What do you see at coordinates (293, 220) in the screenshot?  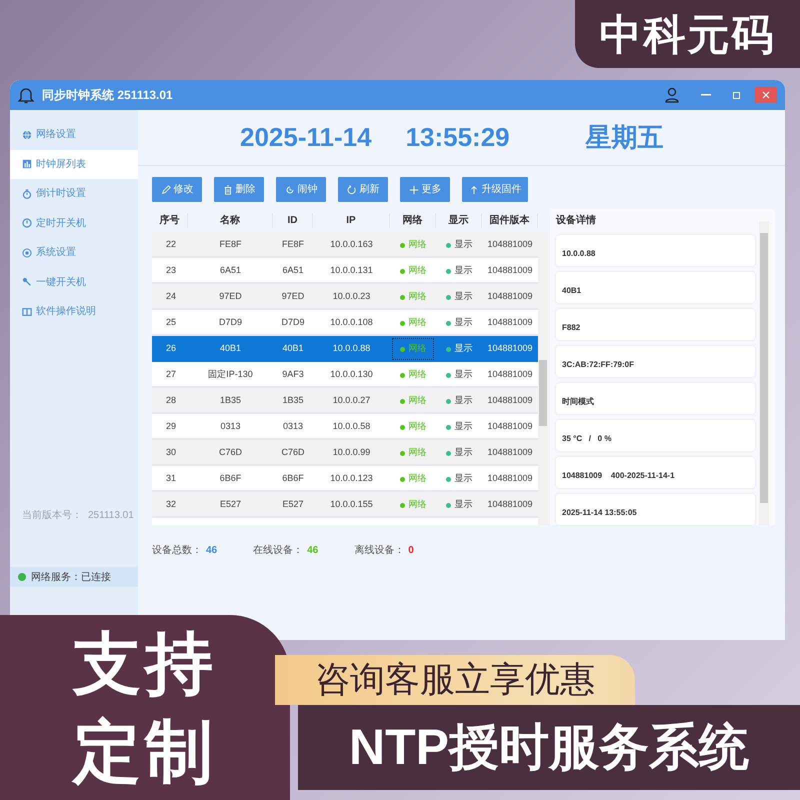 I see `column-header: ID` at bounding box center [293, 220].